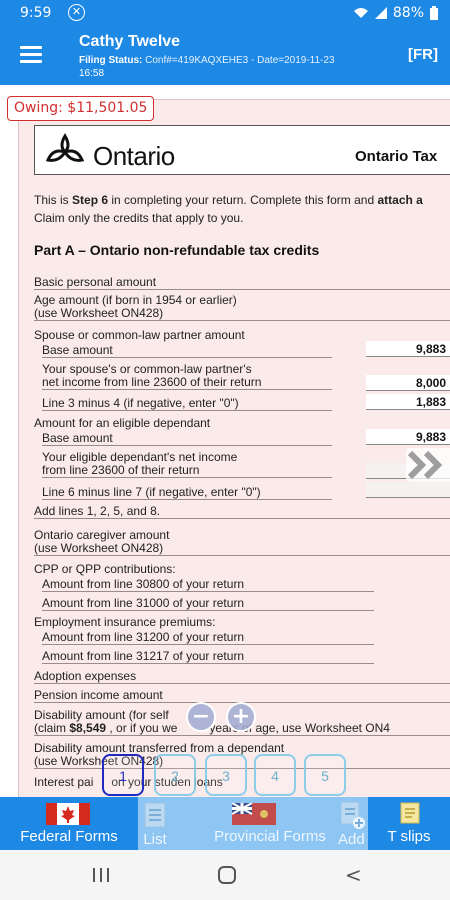 The height and width of the screenshot is (900, 450). I want to click on row-ei-2: Amount from line 31217 of your return, so click(208, 657).